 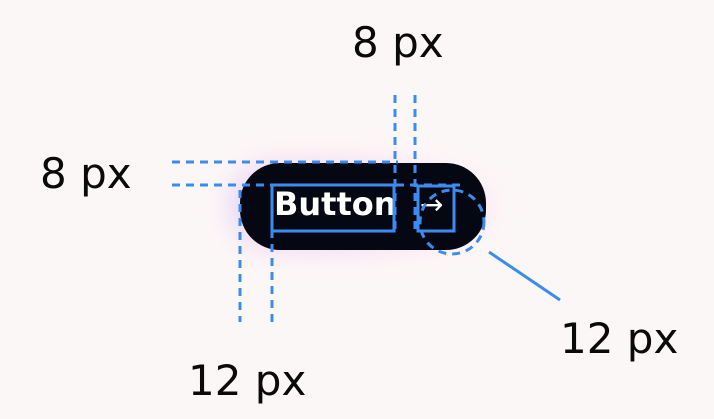 What do you see at coordinates (398, 42) in the screenshot?
I see `top-gap-label: 8 px` at bounding box center [398, 42].